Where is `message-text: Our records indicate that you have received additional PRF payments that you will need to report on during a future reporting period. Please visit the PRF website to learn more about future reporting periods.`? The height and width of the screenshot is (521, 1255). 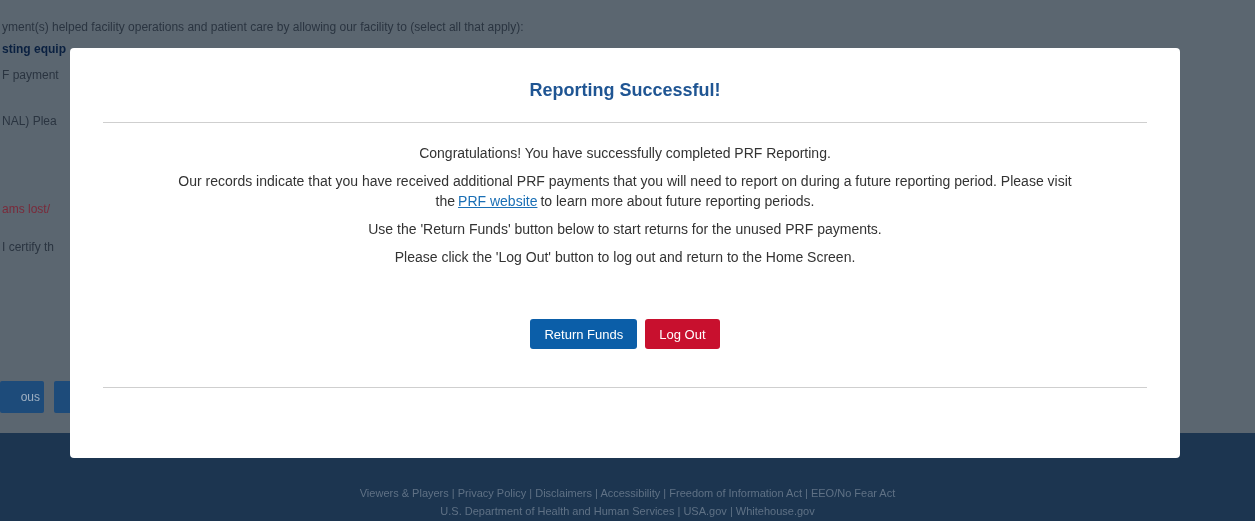 message-text: Our records indicate that you have received additional PRF payments that you will need to report on during a future reporting period. Please visit the PRF website to learn more about future reporting periods. is located at coordinates (625, 191).